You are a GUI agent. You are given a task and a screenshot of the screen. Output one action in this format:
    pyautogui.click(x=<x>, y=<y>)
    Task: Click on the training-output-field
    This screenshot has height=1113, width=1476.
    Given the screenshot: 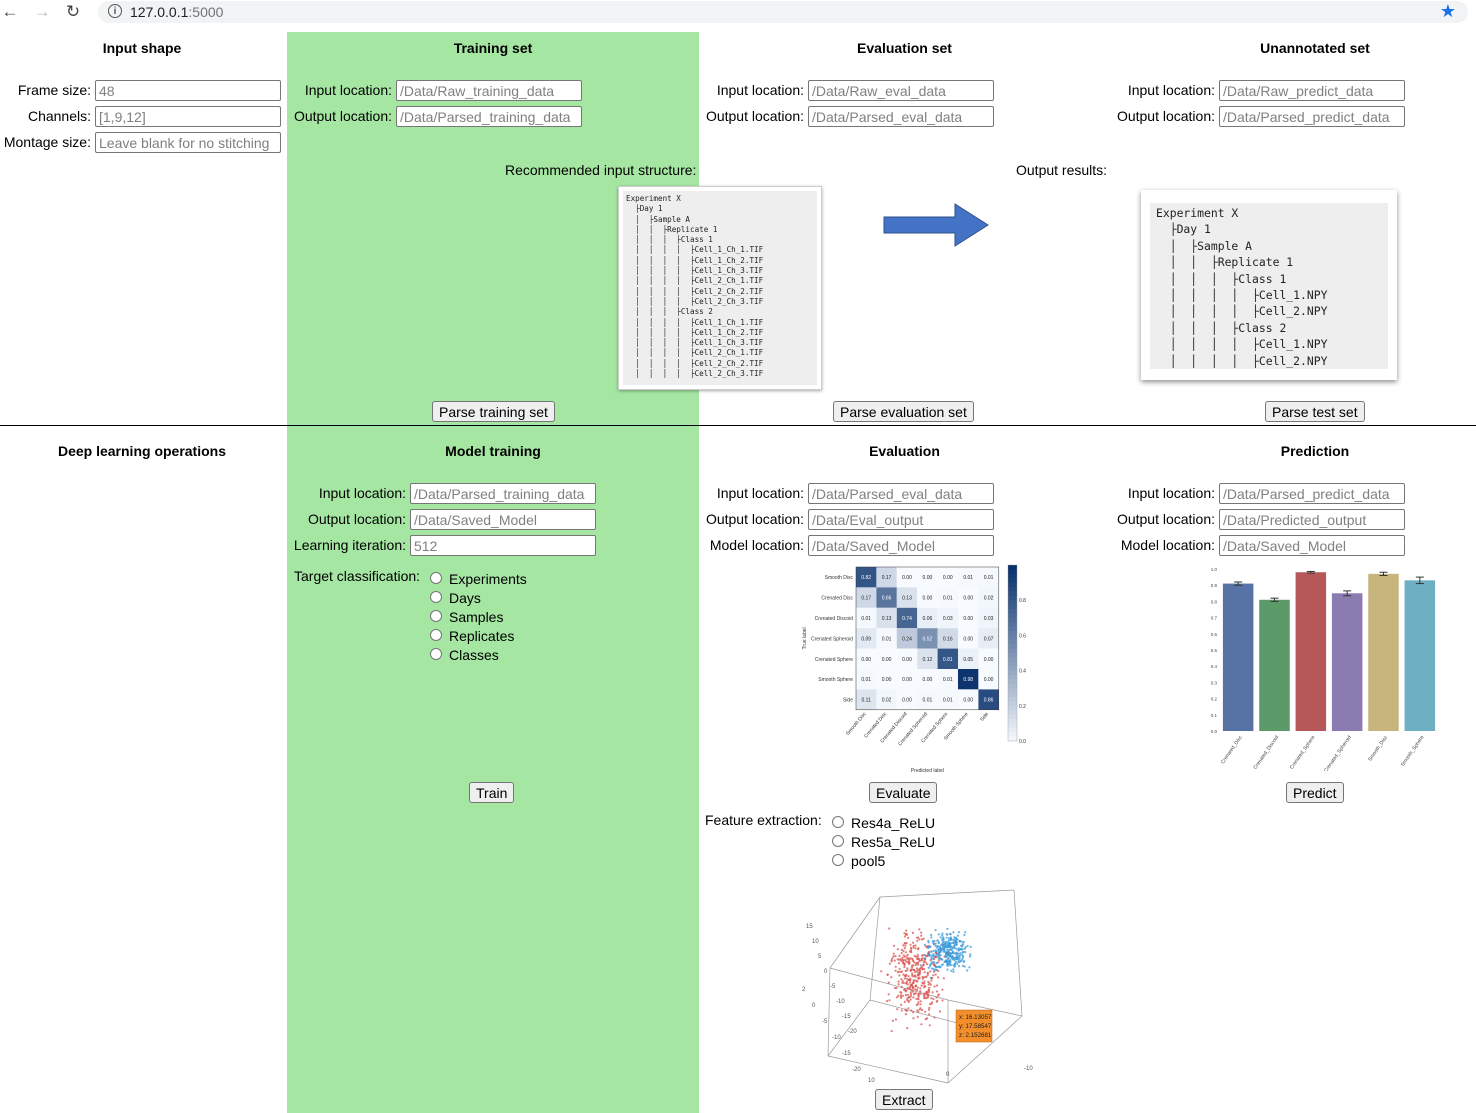 What is the action you would take?
    pyautogui.click(x=489, y=116)
    